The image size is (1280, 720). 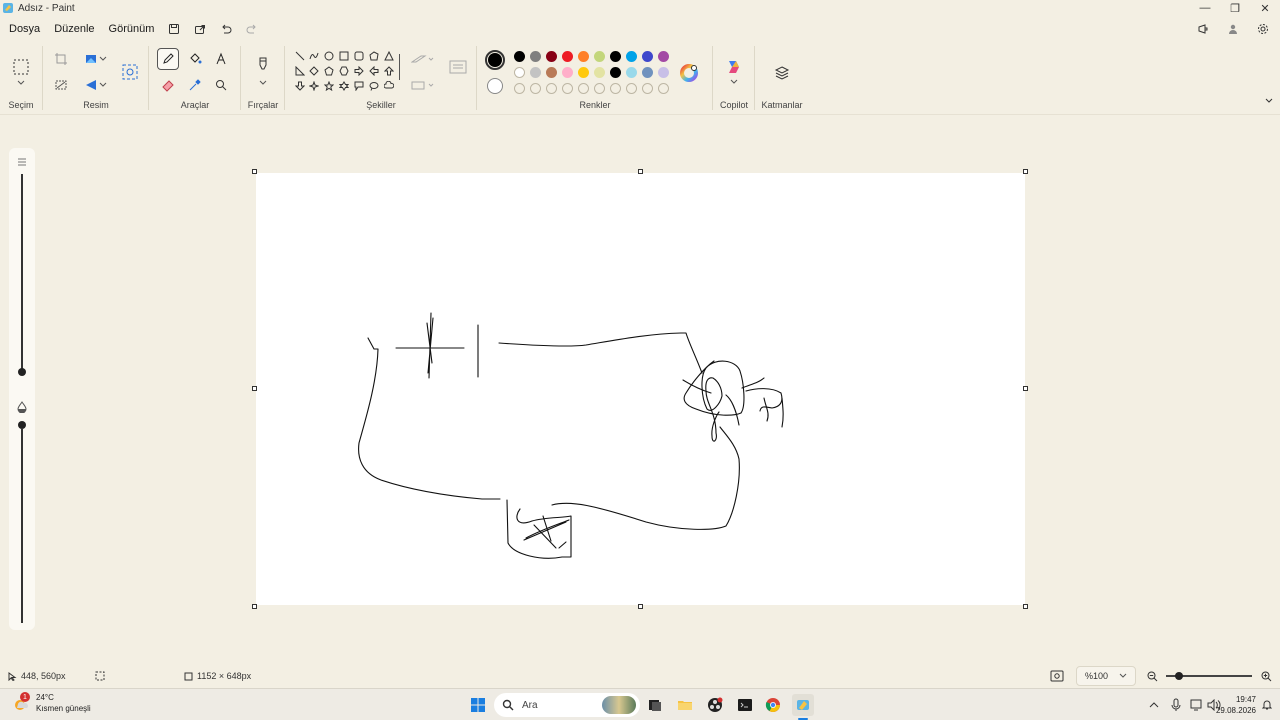 I want to click on resize-handle-top-left, so click(x=254, y=171).